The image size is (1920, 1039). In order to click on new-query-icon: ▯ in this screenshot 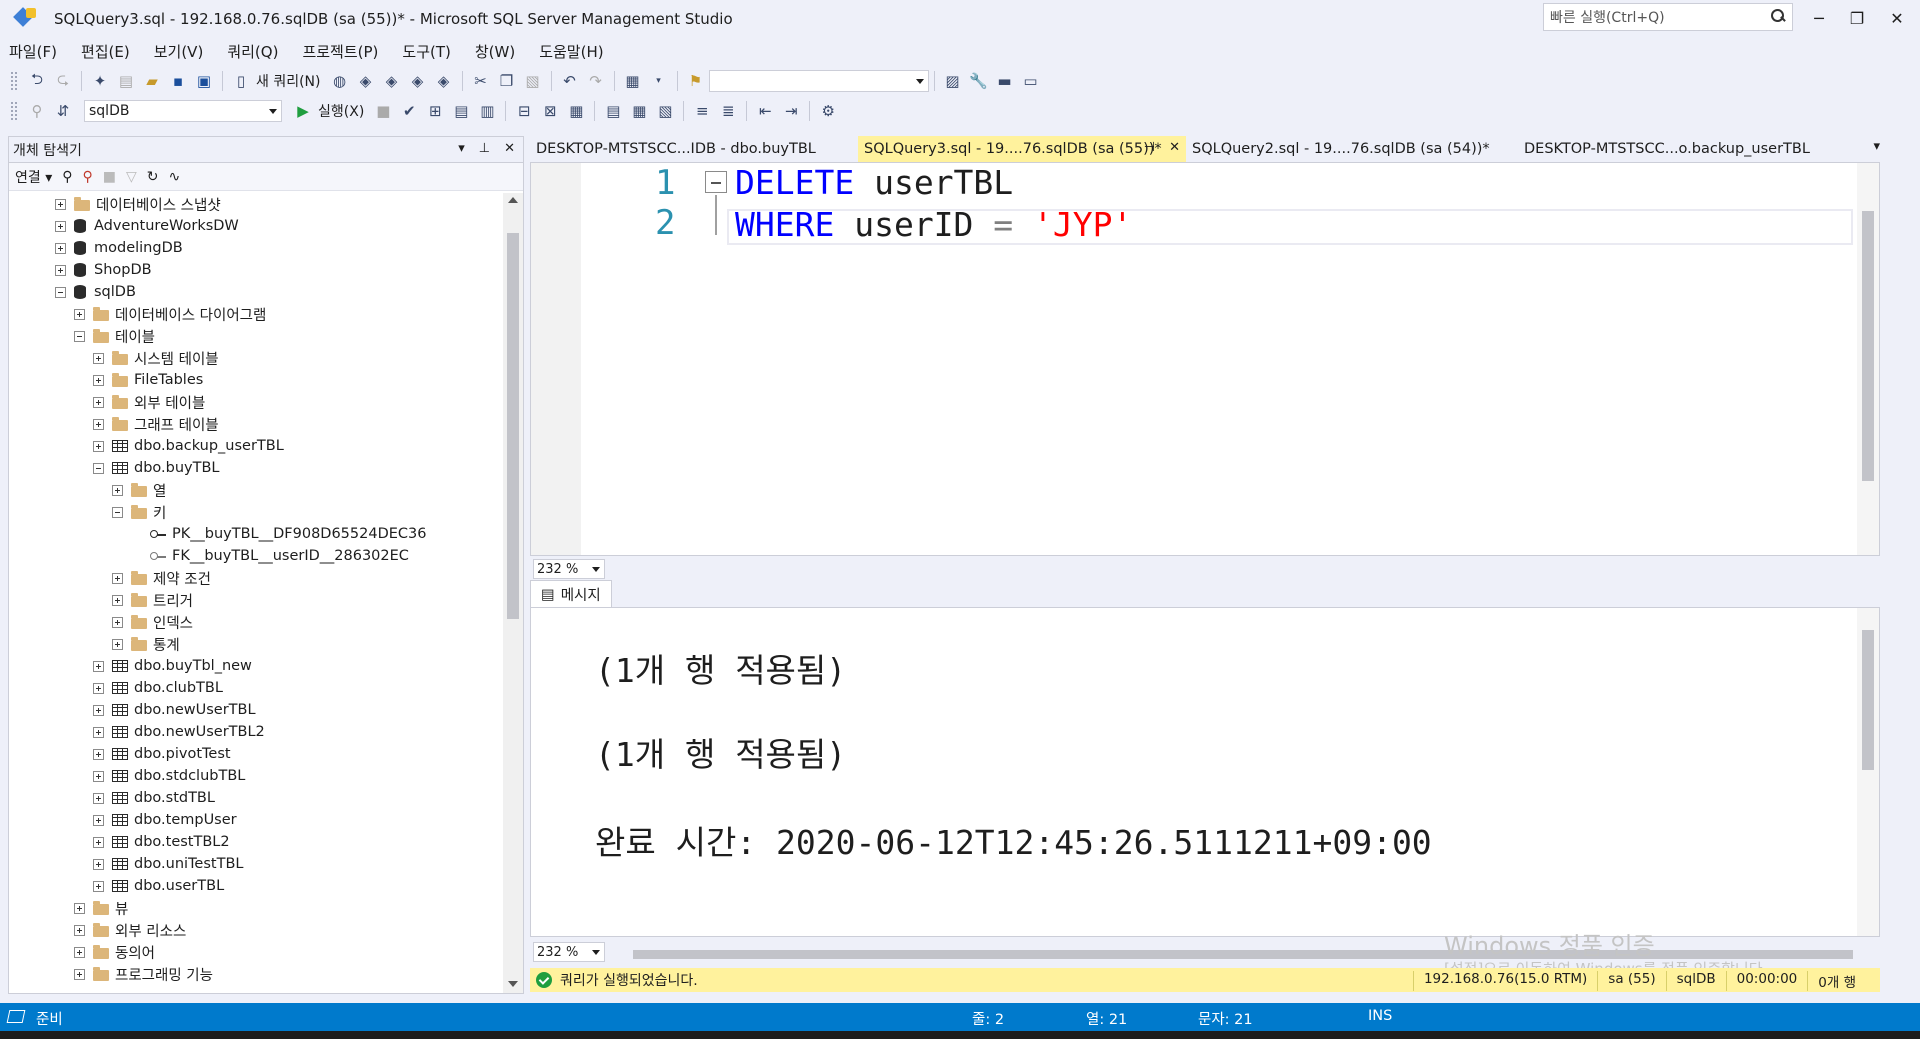, I will do `click(241, 81)`.